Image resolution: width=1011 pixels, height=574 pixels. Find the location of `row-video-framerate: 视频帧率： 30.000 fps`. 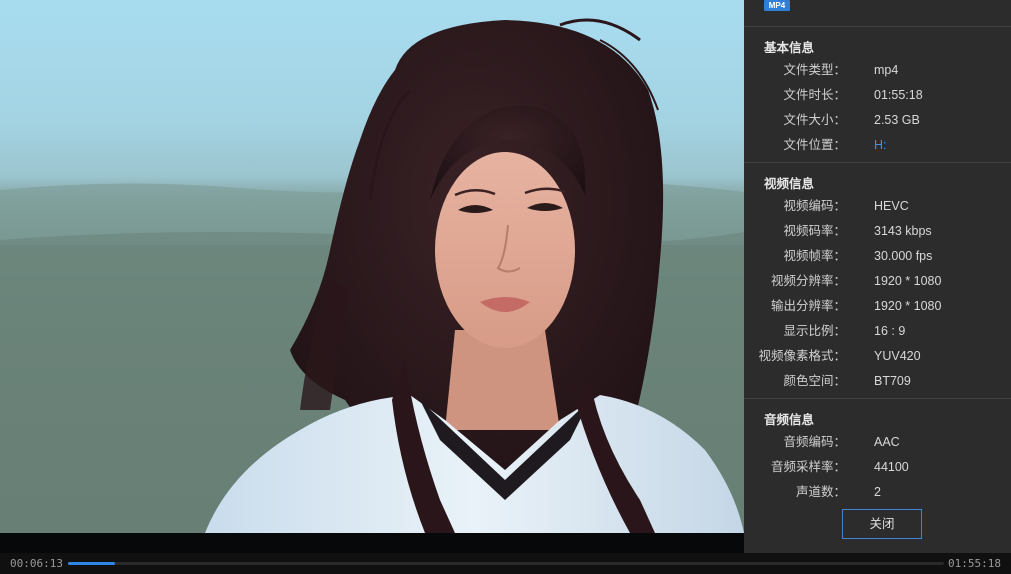

row-video-framerate: 视频帧率： 30.000 fps is located at coordinates (877, 256).